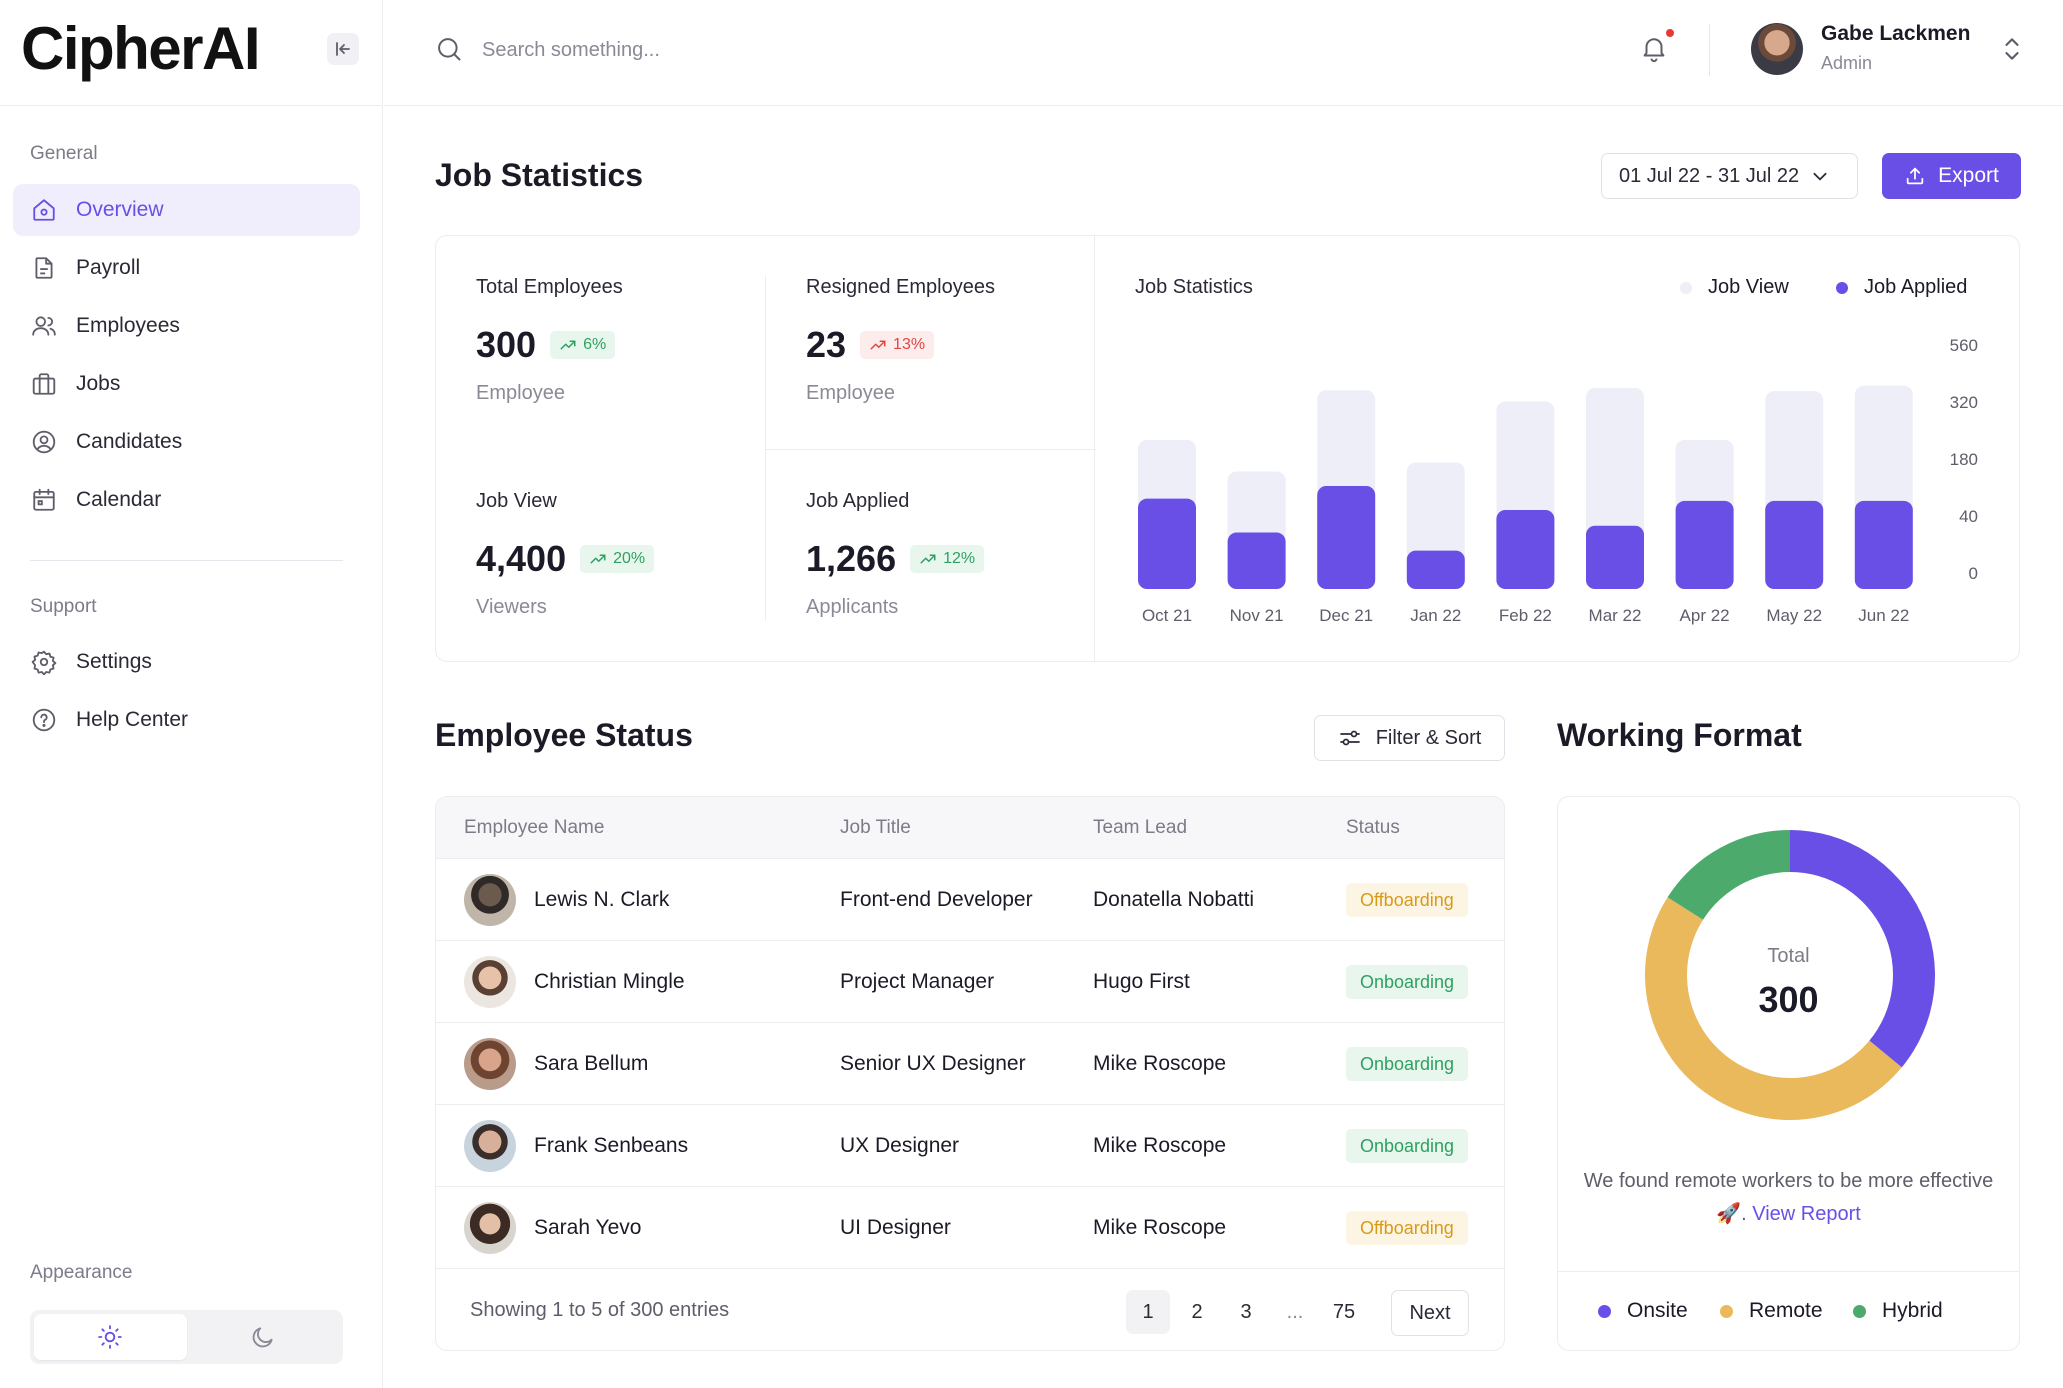 Image resolution: width=2063 pixels, height=1388 pixels. I want to click on sidebar-item-overview: Overview, so click(186, 210).